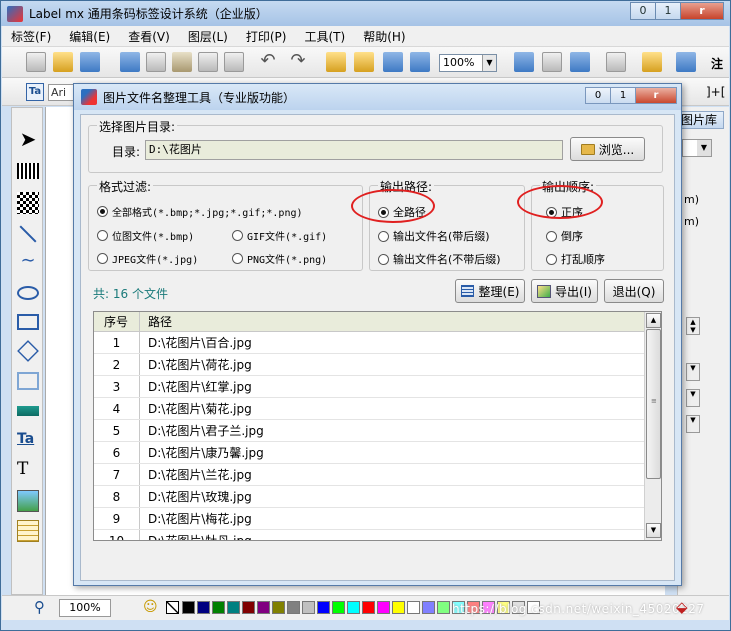  What do you see at coordinates (31, 36) in the screenshot?
I see `menu-label: 标签(F)` at bounding box center [31, 36].